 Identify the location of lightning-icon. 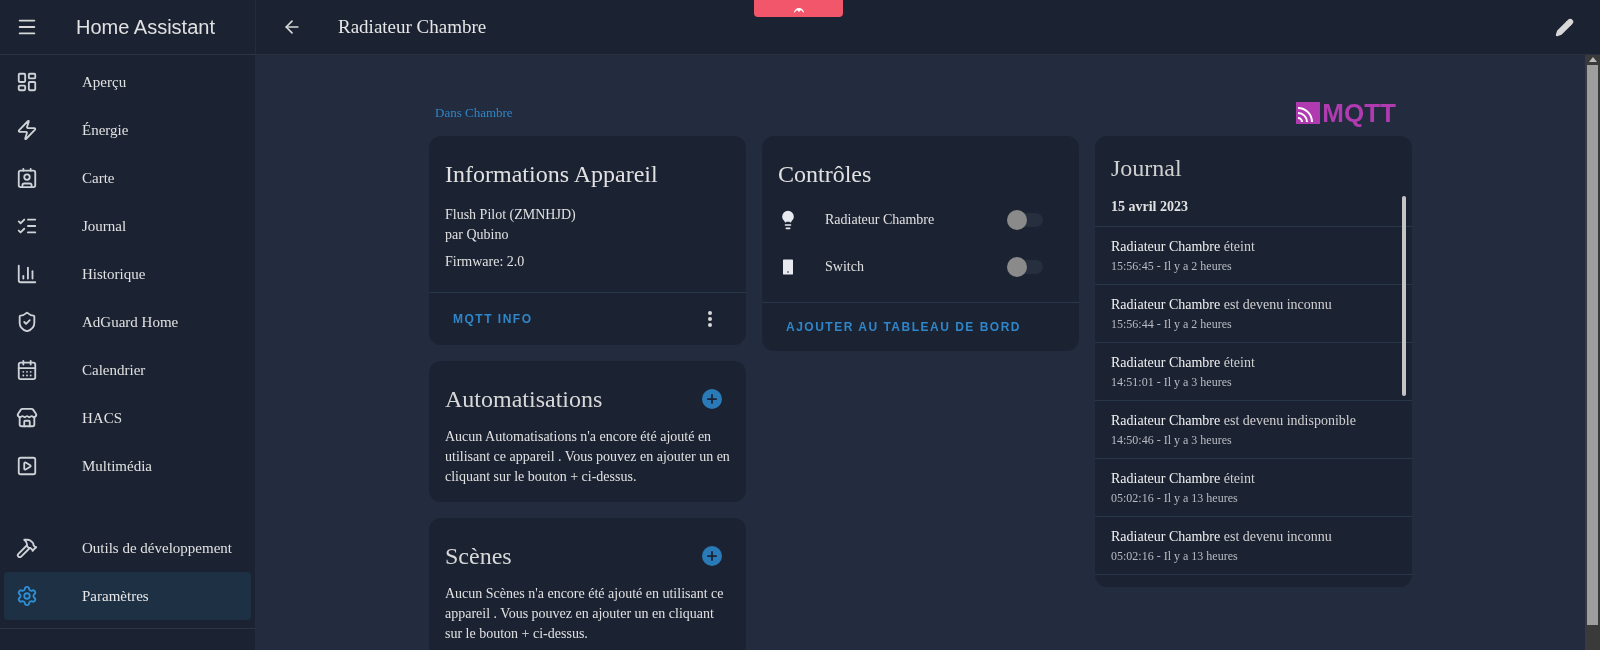
(27, 130).